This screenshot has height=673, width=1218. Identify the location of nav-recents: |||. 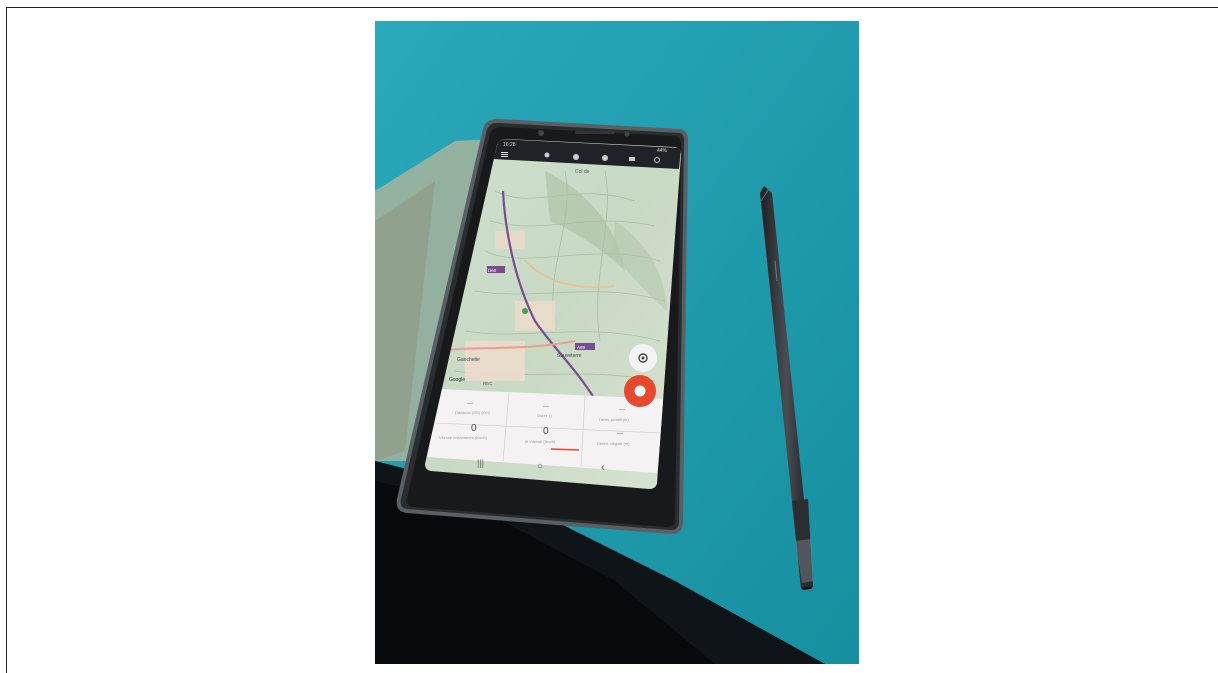
(480, 463).